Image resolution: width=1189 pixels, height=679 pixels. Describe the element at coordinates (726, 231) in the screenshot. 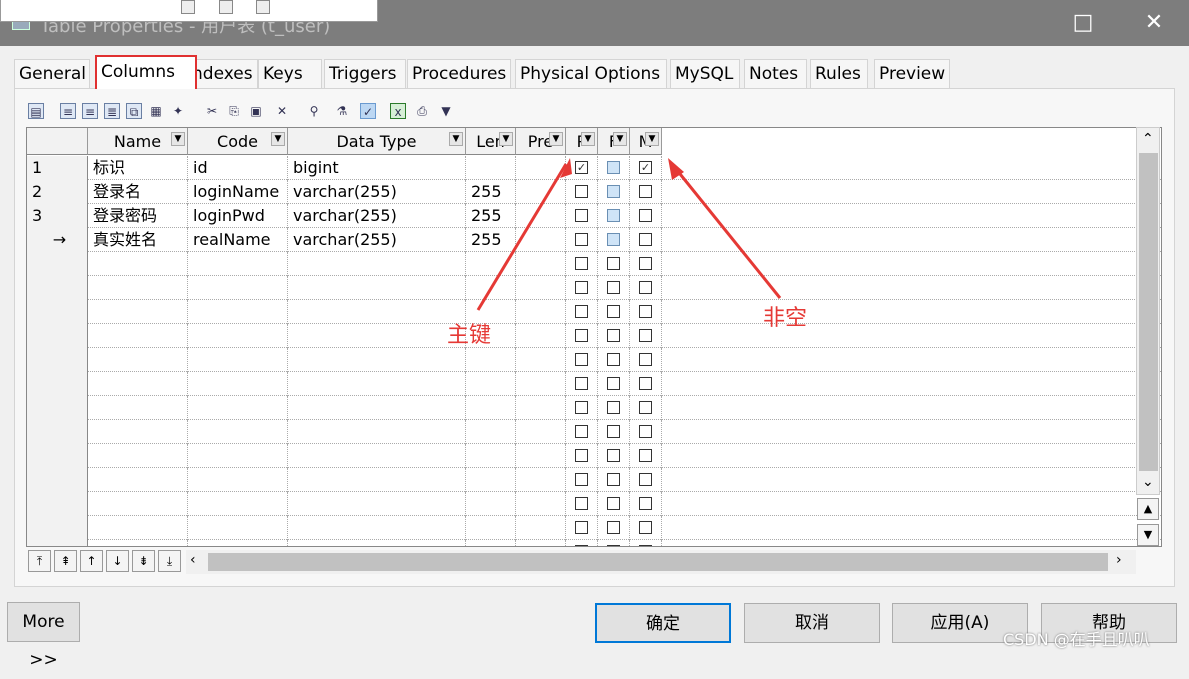

I see `not-null-arrow` at that location.